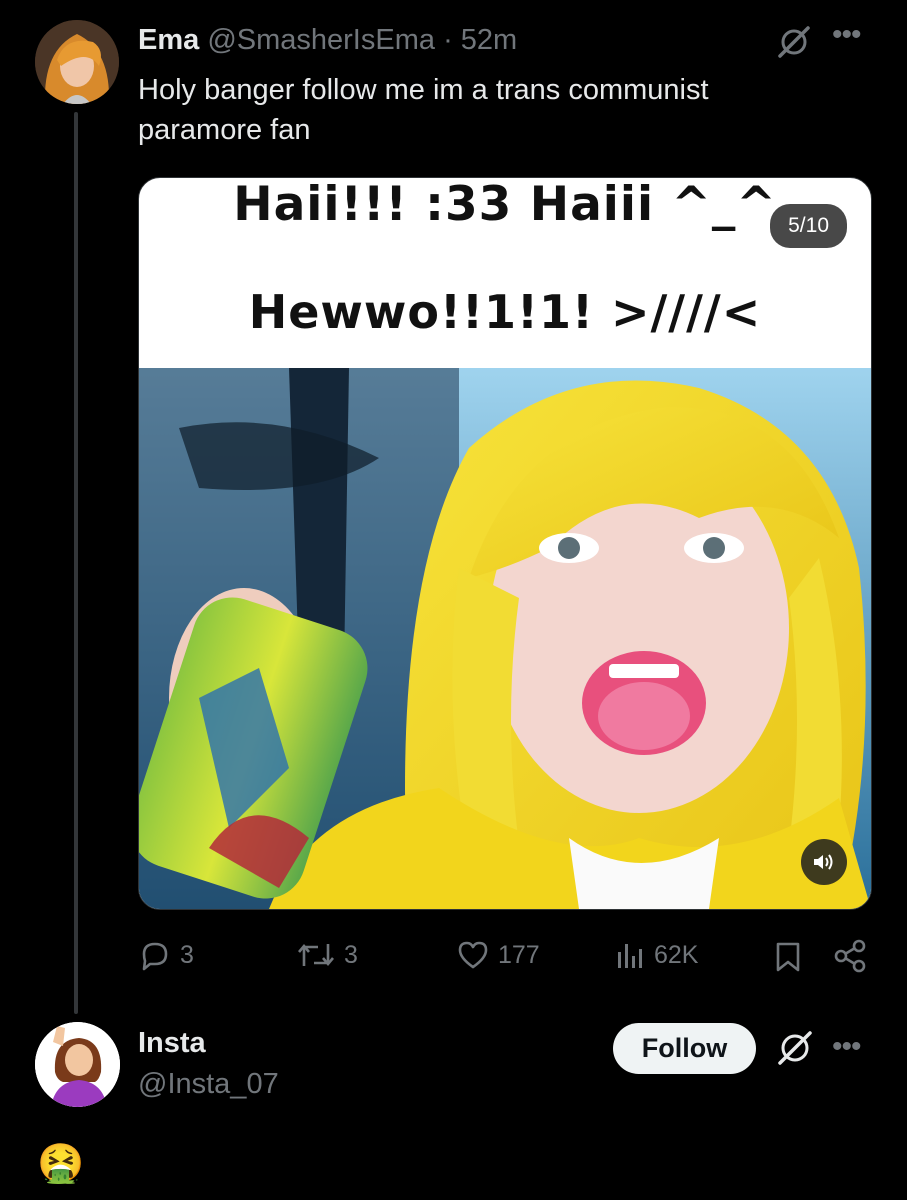  What do you see at coordinates (788, 959) in the screenshot?
I see `bookmark-icon` at bounding box center [788, 959].